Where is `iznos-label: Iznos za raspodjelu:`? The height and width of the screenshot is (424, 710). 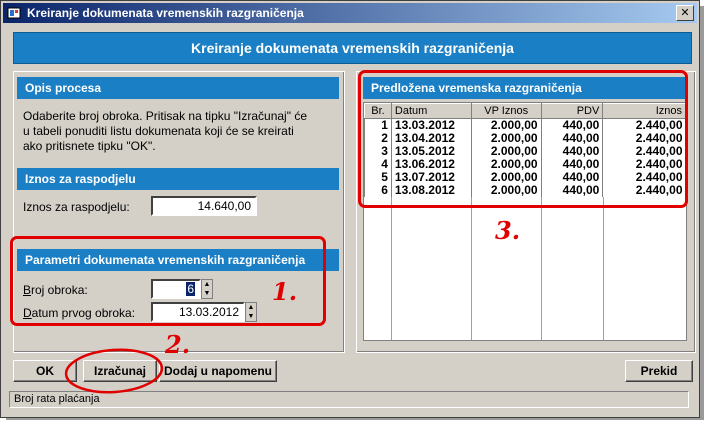
iznos-label: Iznos za raspodjelu: is located at coordinates (76, 207).